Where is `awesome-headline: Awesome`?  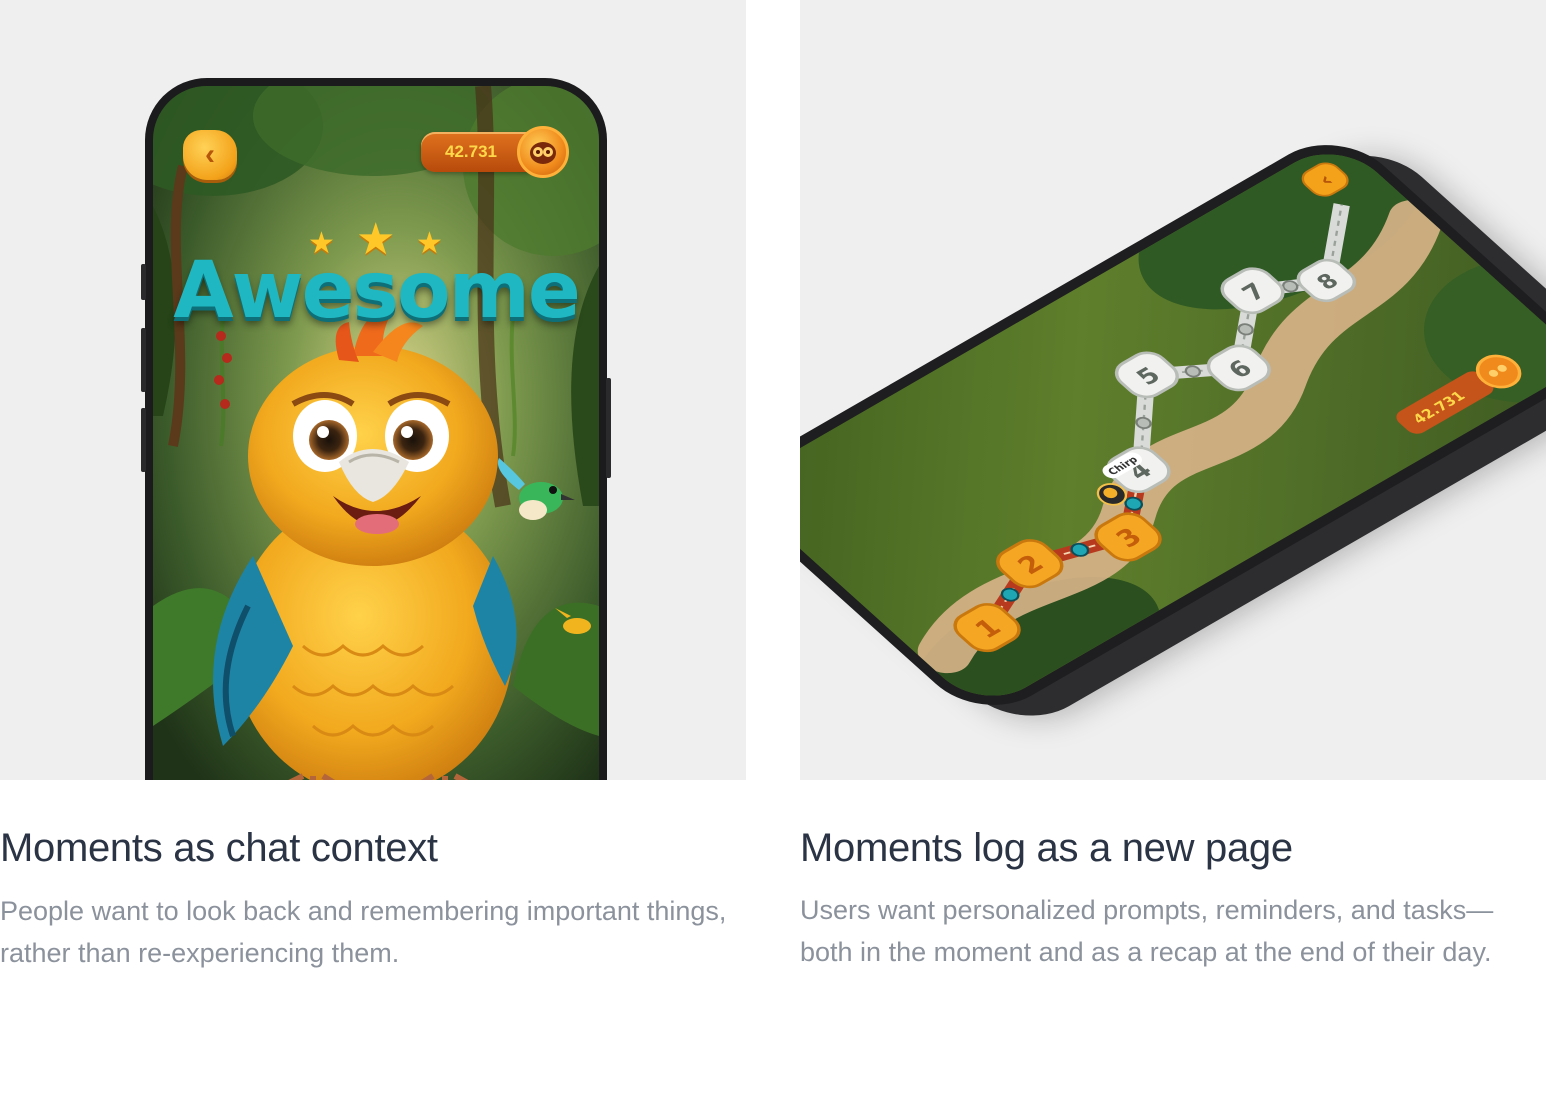
awesome-headline: Awesome is located at coordinates (377, 291).